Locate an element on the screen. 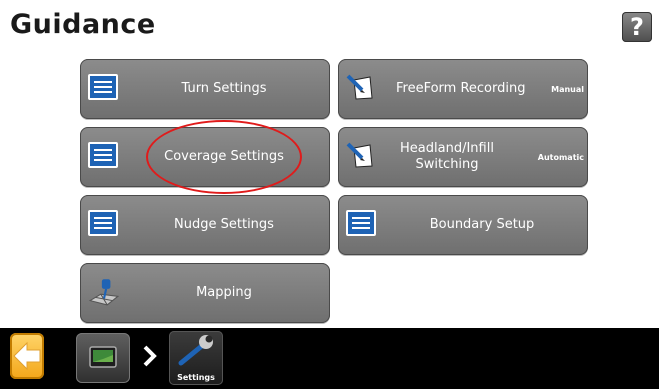 This screenshot has height=389, width=659. nudge-settings-button: Nudge Settings is located at coordinates (205, 225).